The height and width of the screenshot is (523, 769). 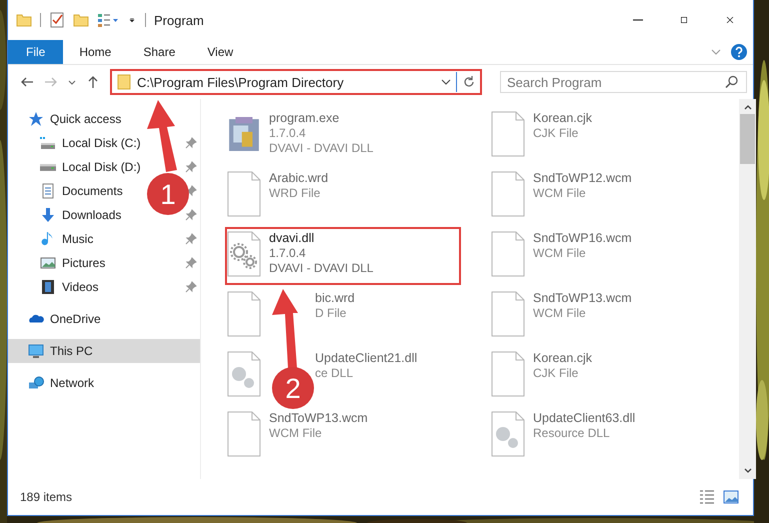 I want to click on ribbon-tab: Home, so click(x=95, y=52).